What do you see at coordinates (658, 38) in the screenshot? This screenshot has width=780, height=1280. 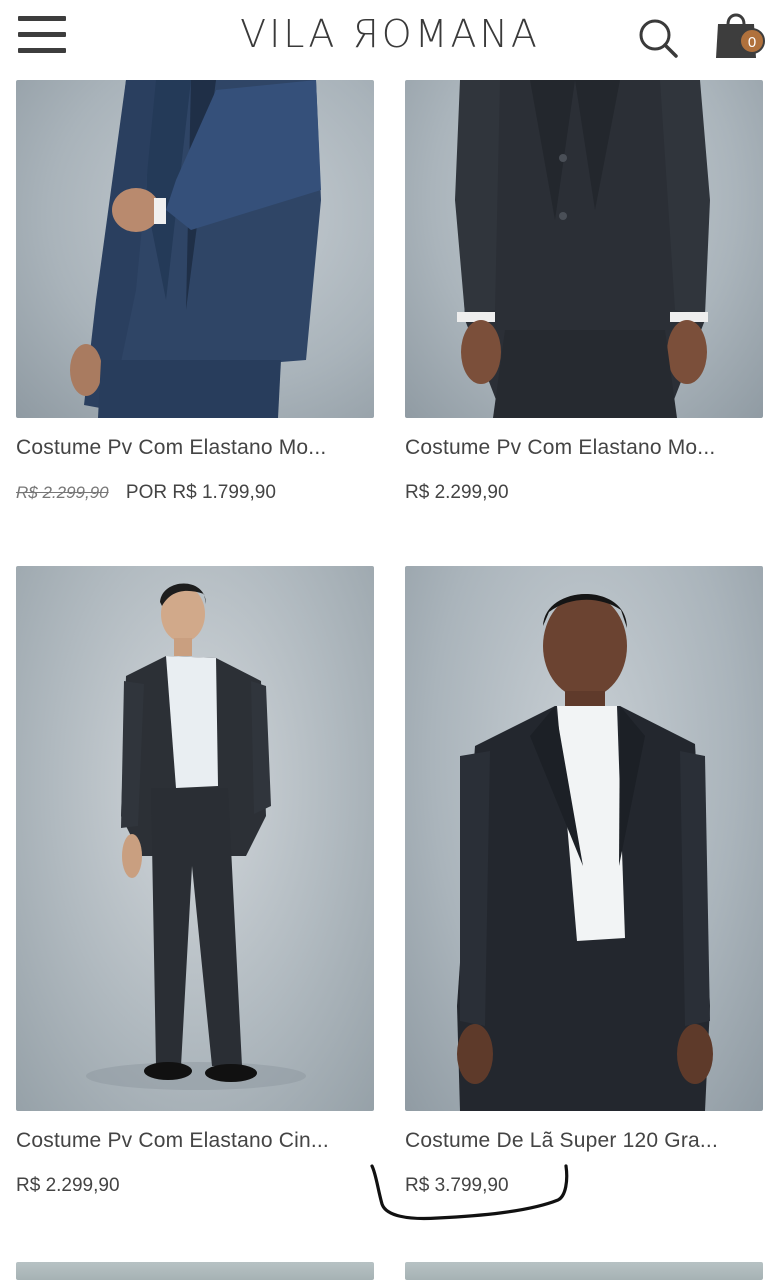 I see `search-icon` at bounding box center [658, 38].